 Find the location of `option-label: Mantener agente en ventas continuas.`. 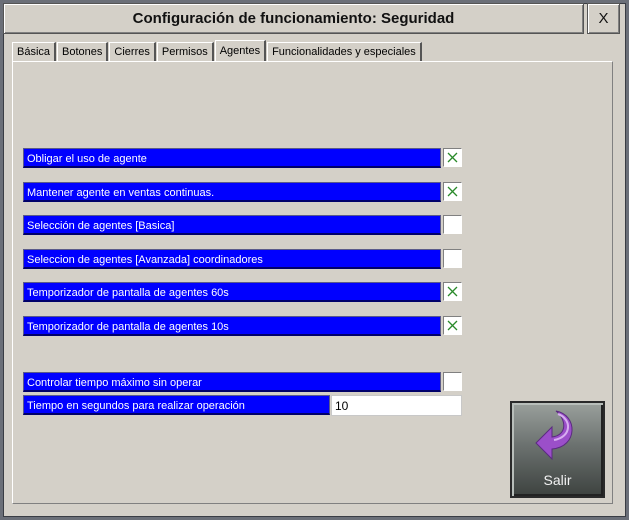

option-label: Mantener agente en ventas continuas. is located at coordinates (232, 192).